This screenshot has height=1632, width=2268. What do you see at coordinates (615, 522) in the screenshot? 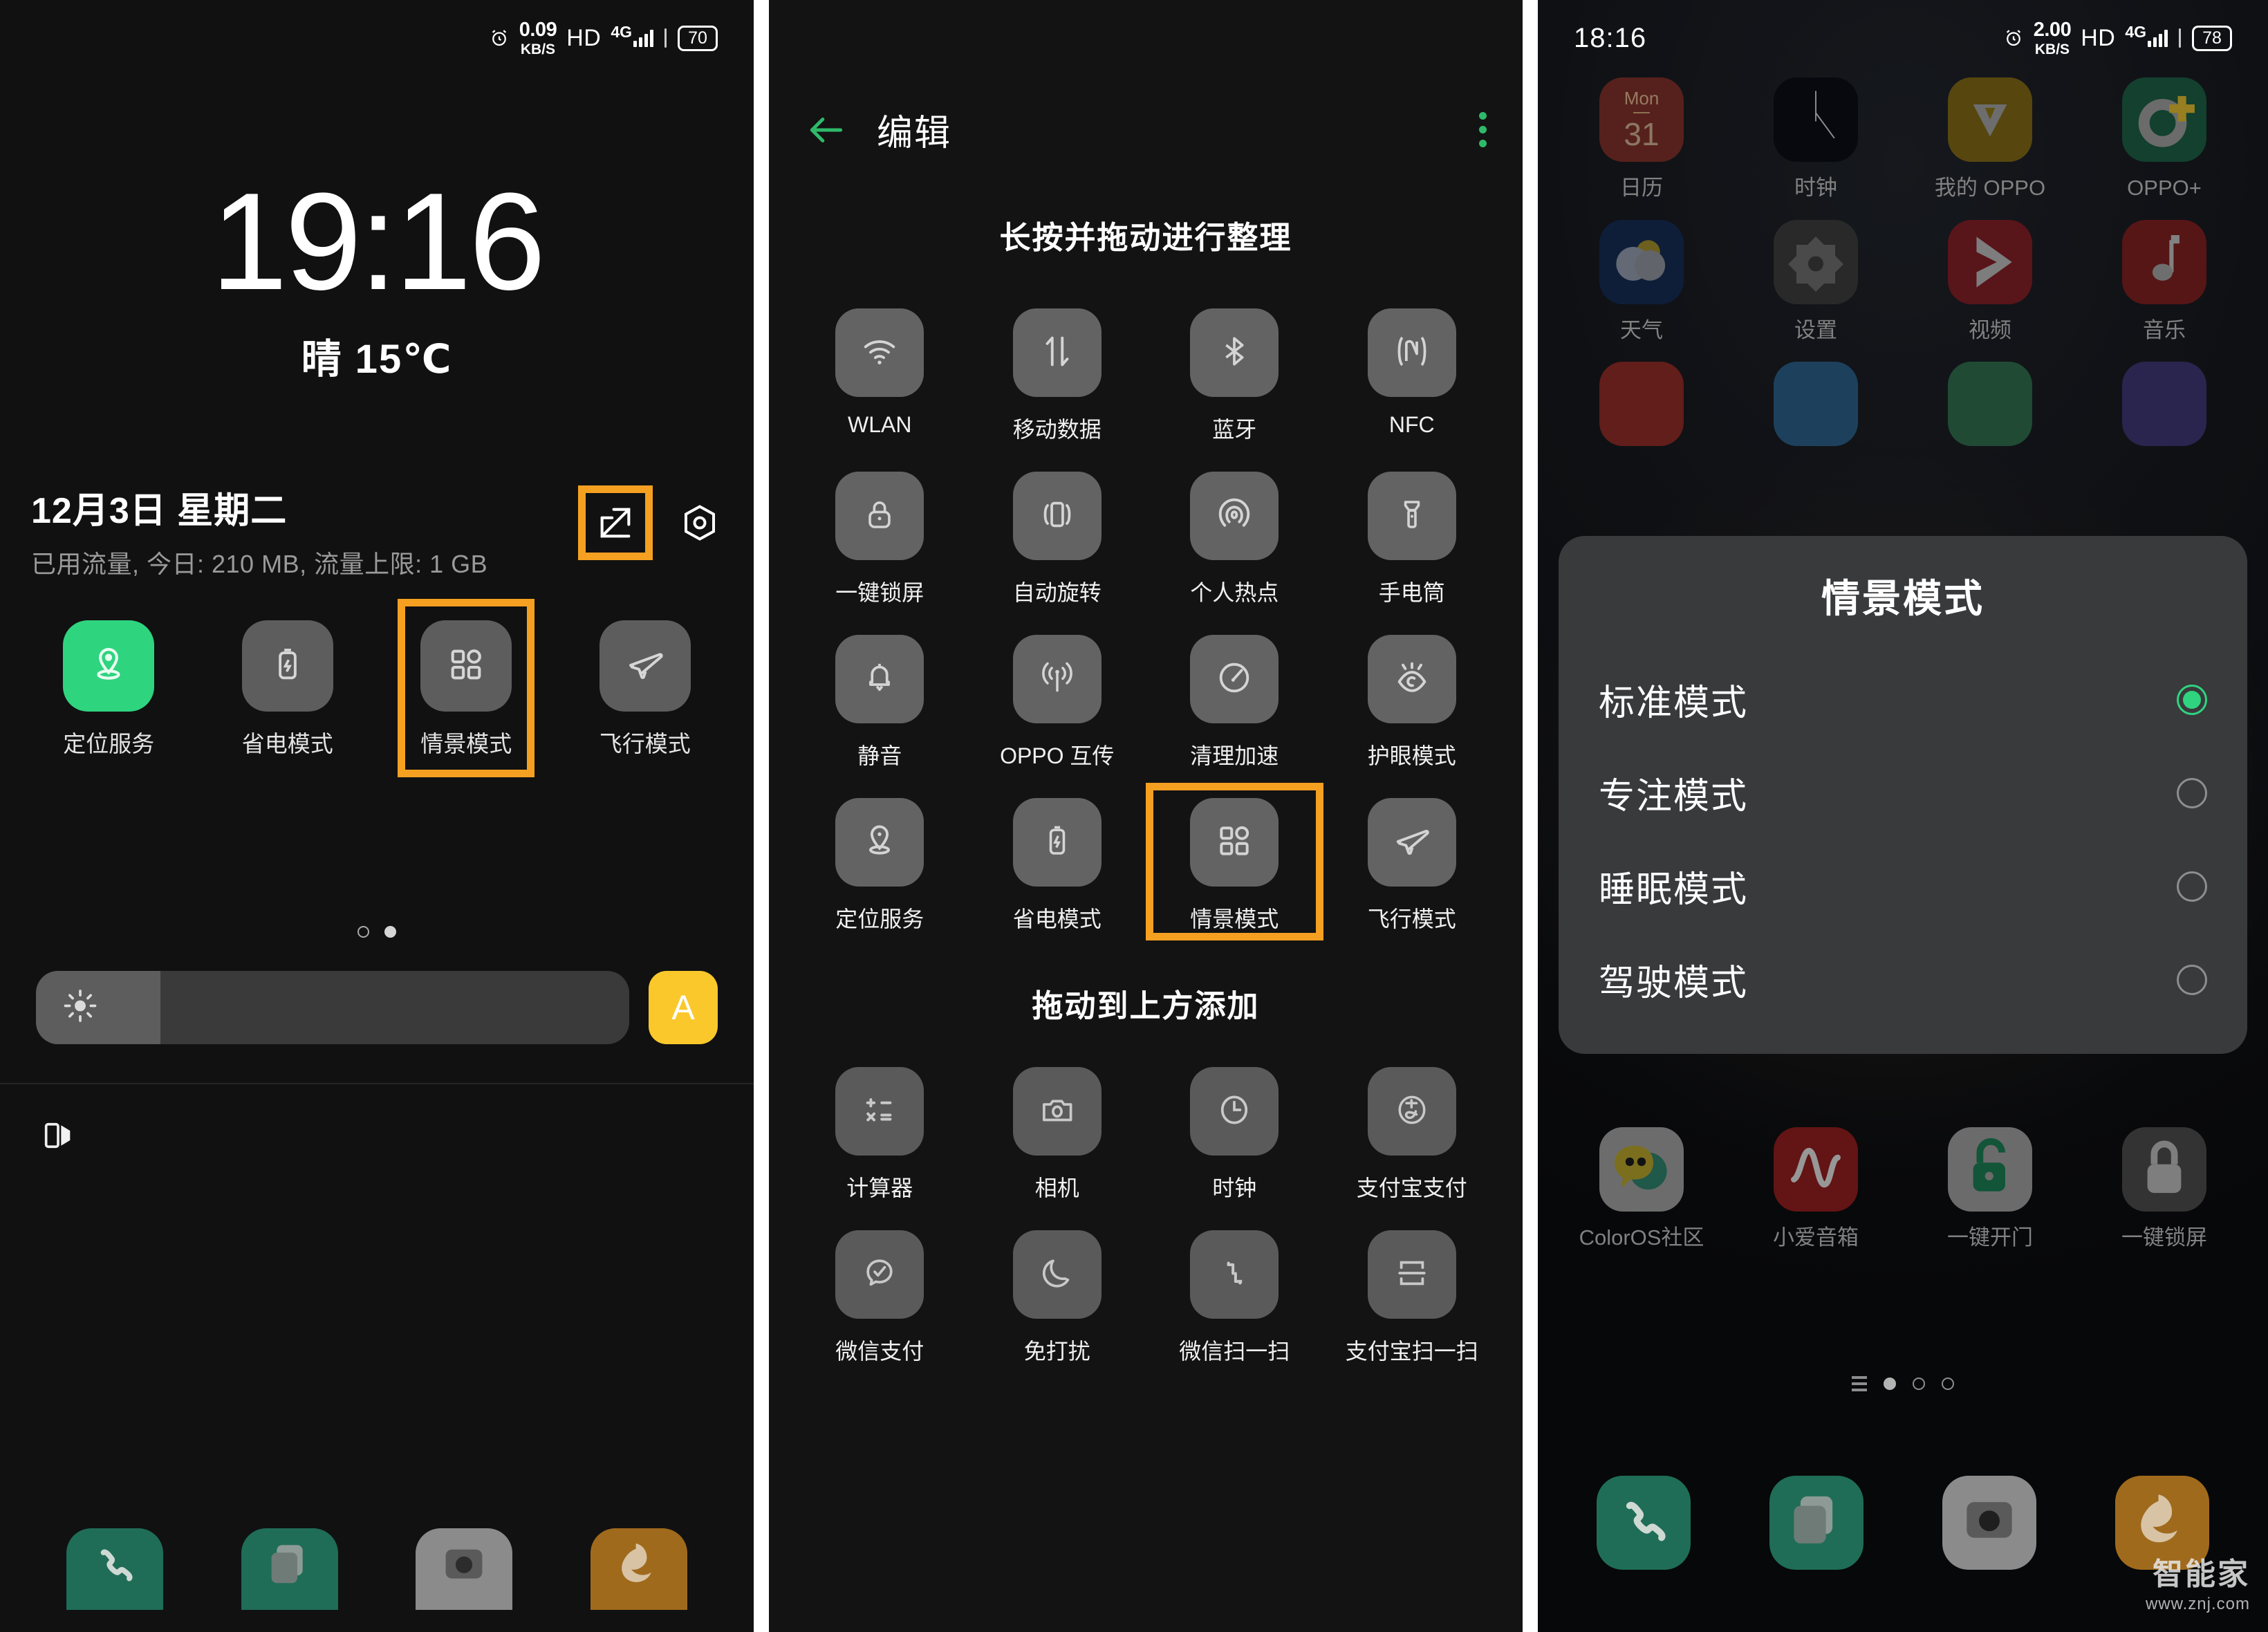
I see `edit-button` at bounding box center [615, 522].